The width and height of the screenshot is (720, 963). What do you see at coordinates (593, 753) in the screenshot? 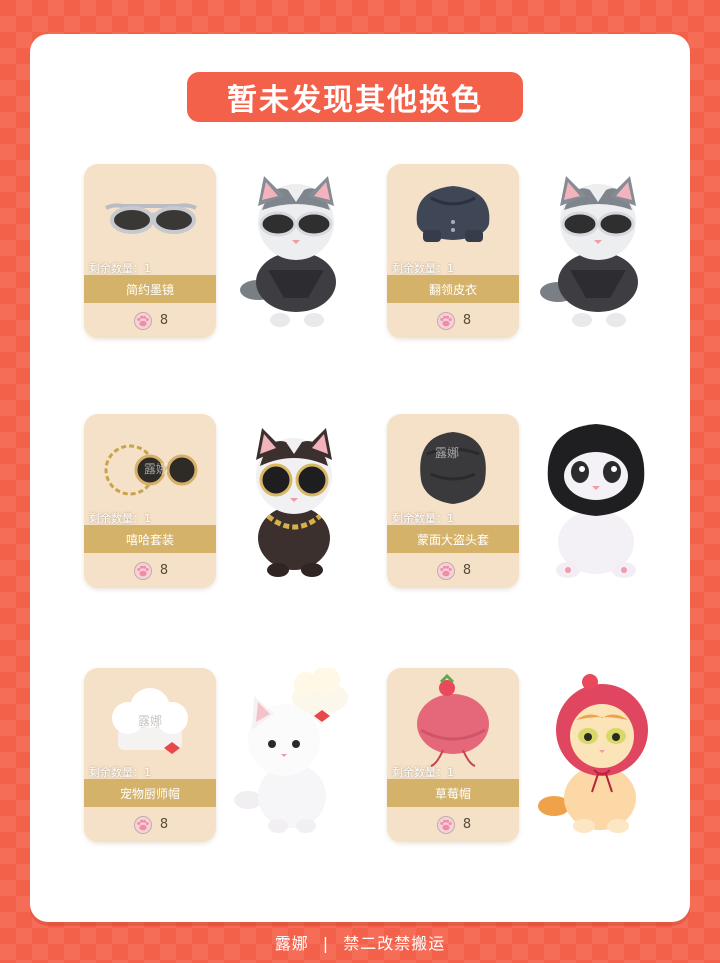
I see `cat-preview-strawberry-hat` at bounding box center [593, 753].